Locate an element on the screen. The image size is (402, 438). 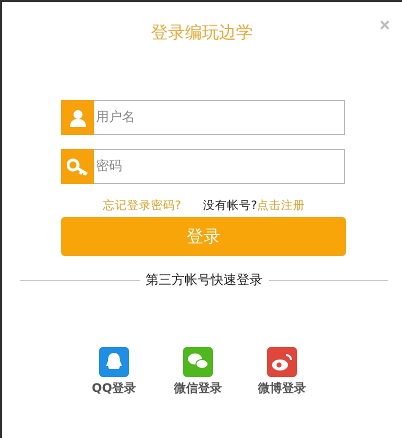
user-icon is located at coordinates (77, 117).